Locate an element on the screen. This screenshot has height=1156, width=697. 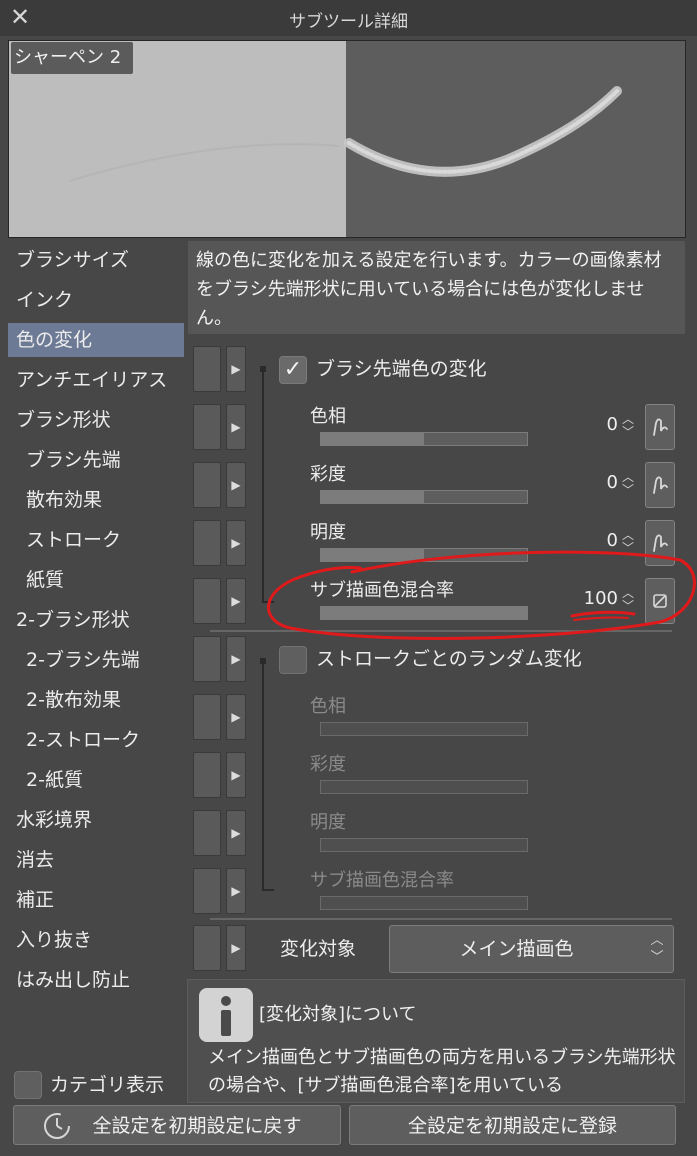
group2-label: ストロークごとのランダム変化 is located at coordinates (449, 659).